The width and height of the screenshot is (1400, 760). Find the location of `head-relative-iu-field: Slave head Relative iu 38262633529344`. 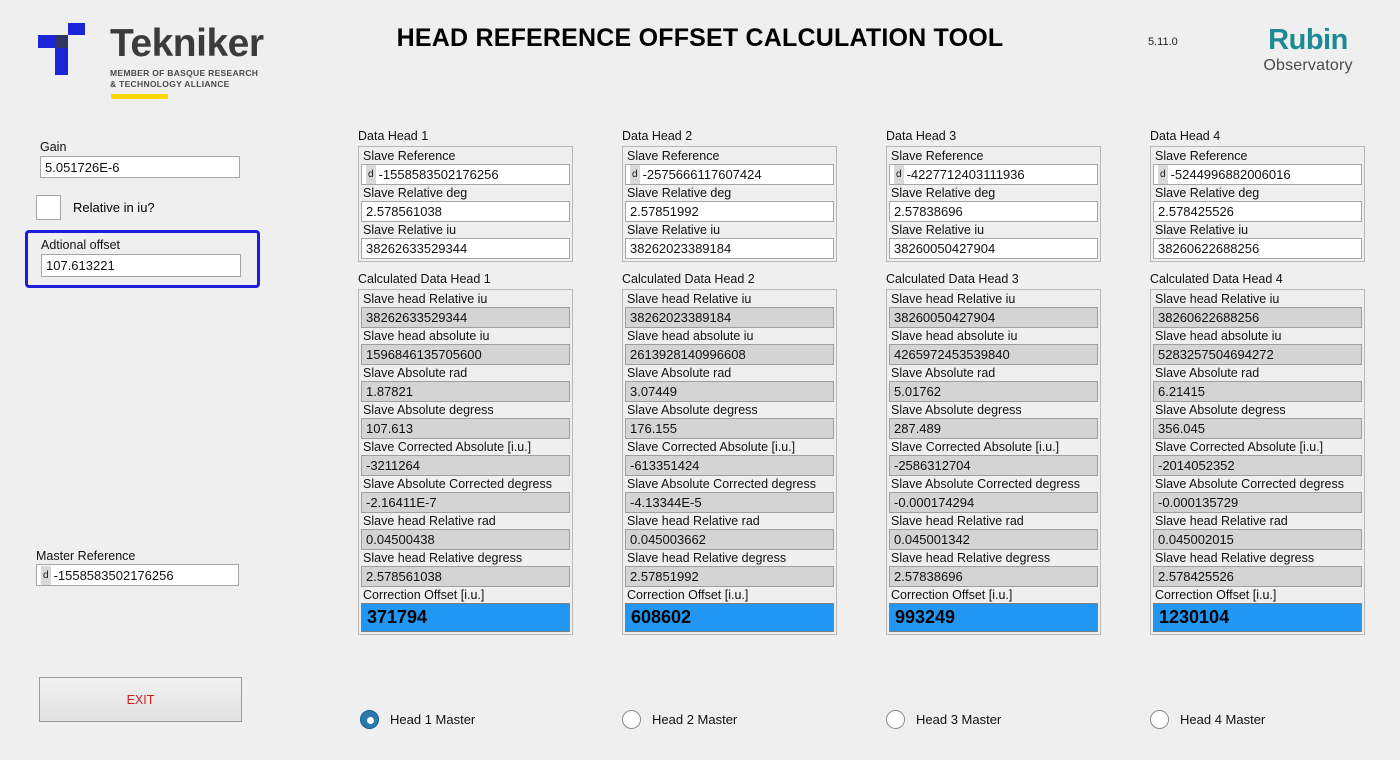

head-relative-iu-field: Slave head Relative iu 38262633529344 is located at coordinates (465, 309).